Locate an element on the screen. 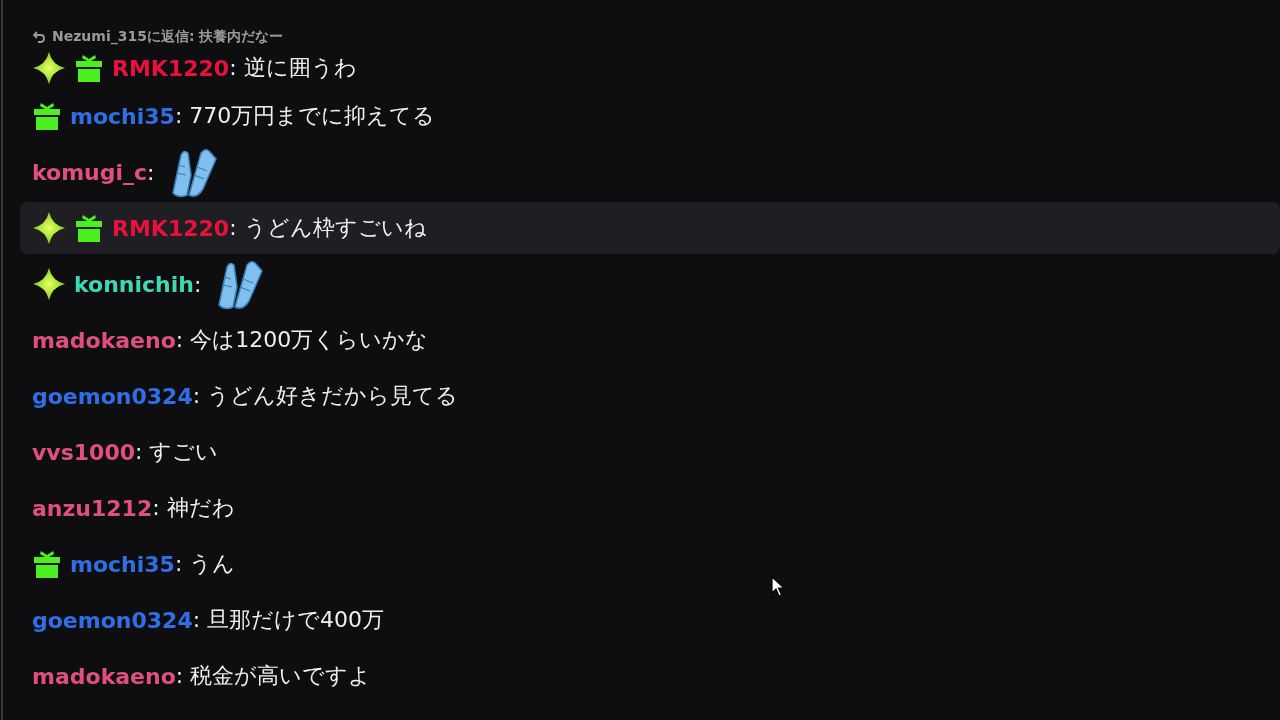 This screenshot has width=1280, height=720. username: konnichih is located at coordinates (134, 284).